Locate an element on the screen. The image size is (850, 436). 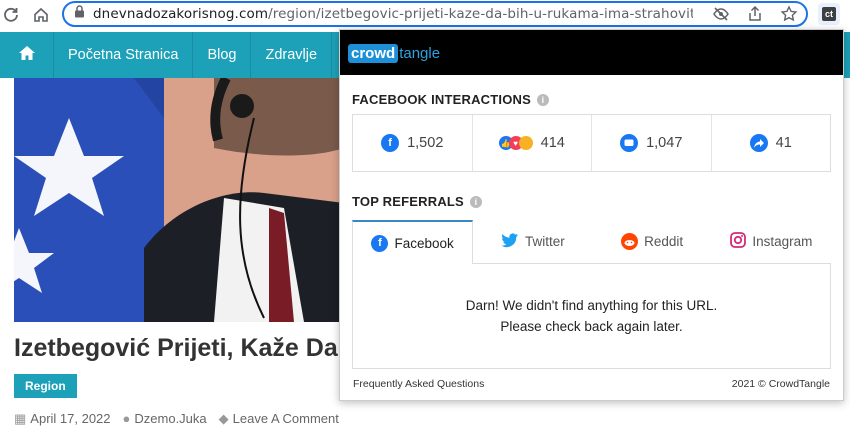
article-headline: Izetbegović Prijeti, Kaže Da is located at coordinates (176, 348).